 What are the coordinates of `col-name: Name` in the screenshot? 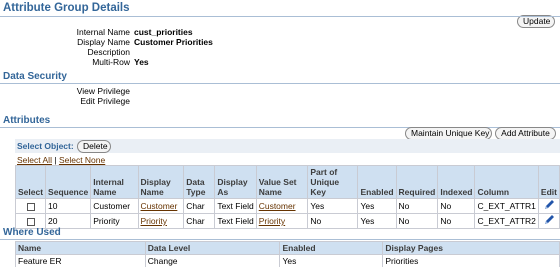 It's located at (80, 248).